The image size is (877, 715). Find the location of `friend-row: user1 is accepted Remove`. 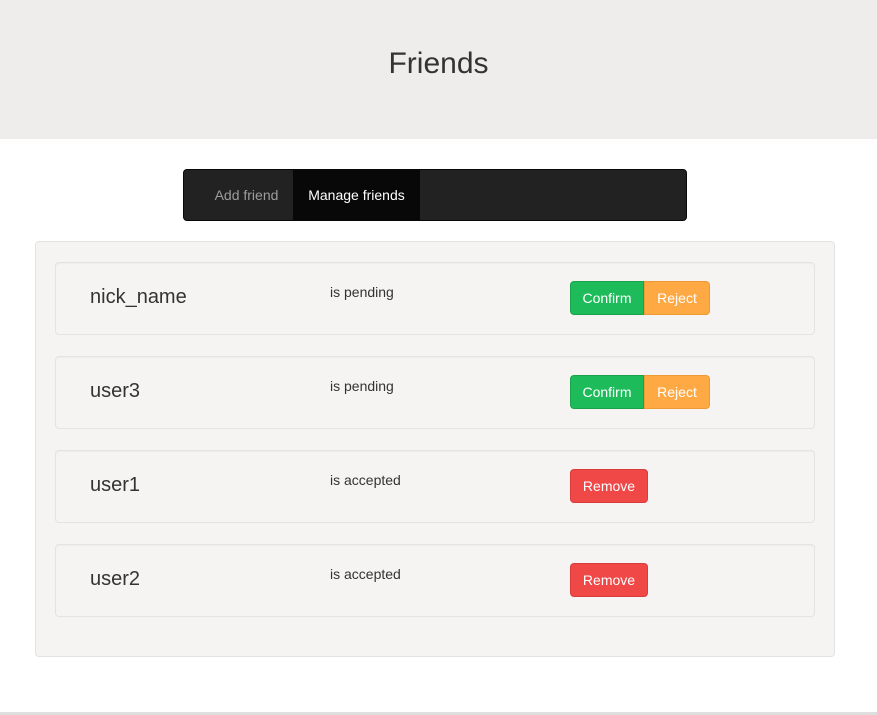

friend-row: user1 is accepted Remove is located at coordinates (435, 486).